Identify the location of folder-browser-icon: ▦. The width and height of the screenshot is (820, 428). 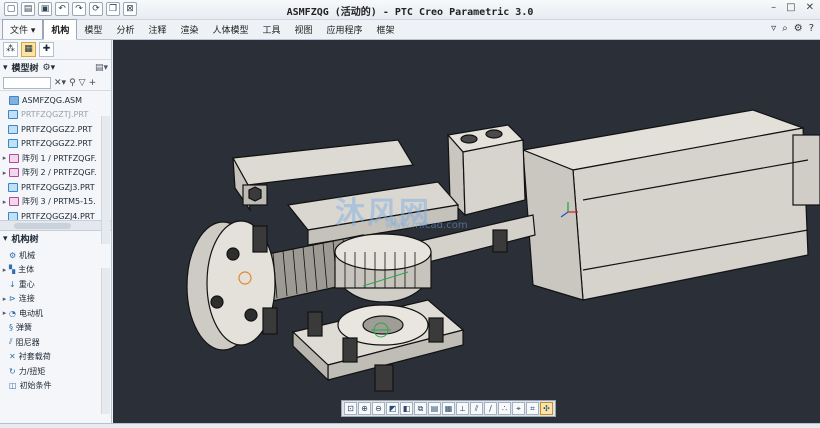
(28, 49).